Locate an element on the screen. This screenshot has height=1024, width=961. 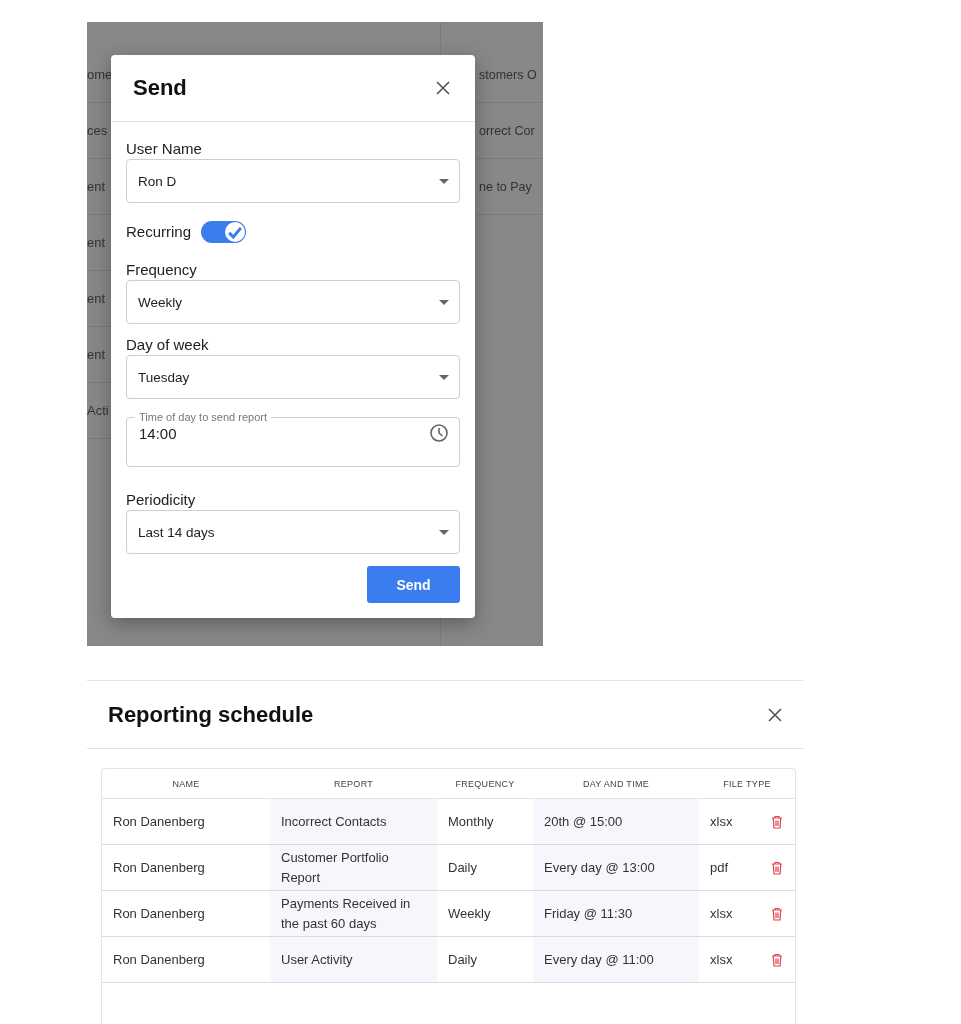
table-cell: User Activity is located at coordinates (353, 959).